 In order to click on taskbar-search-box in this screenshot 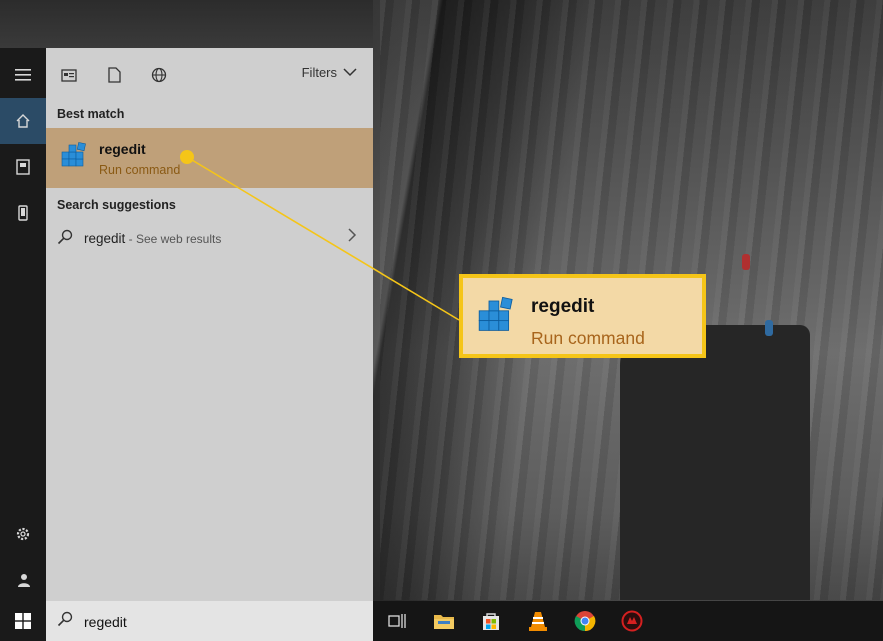, I will do `click(209, 621)`.